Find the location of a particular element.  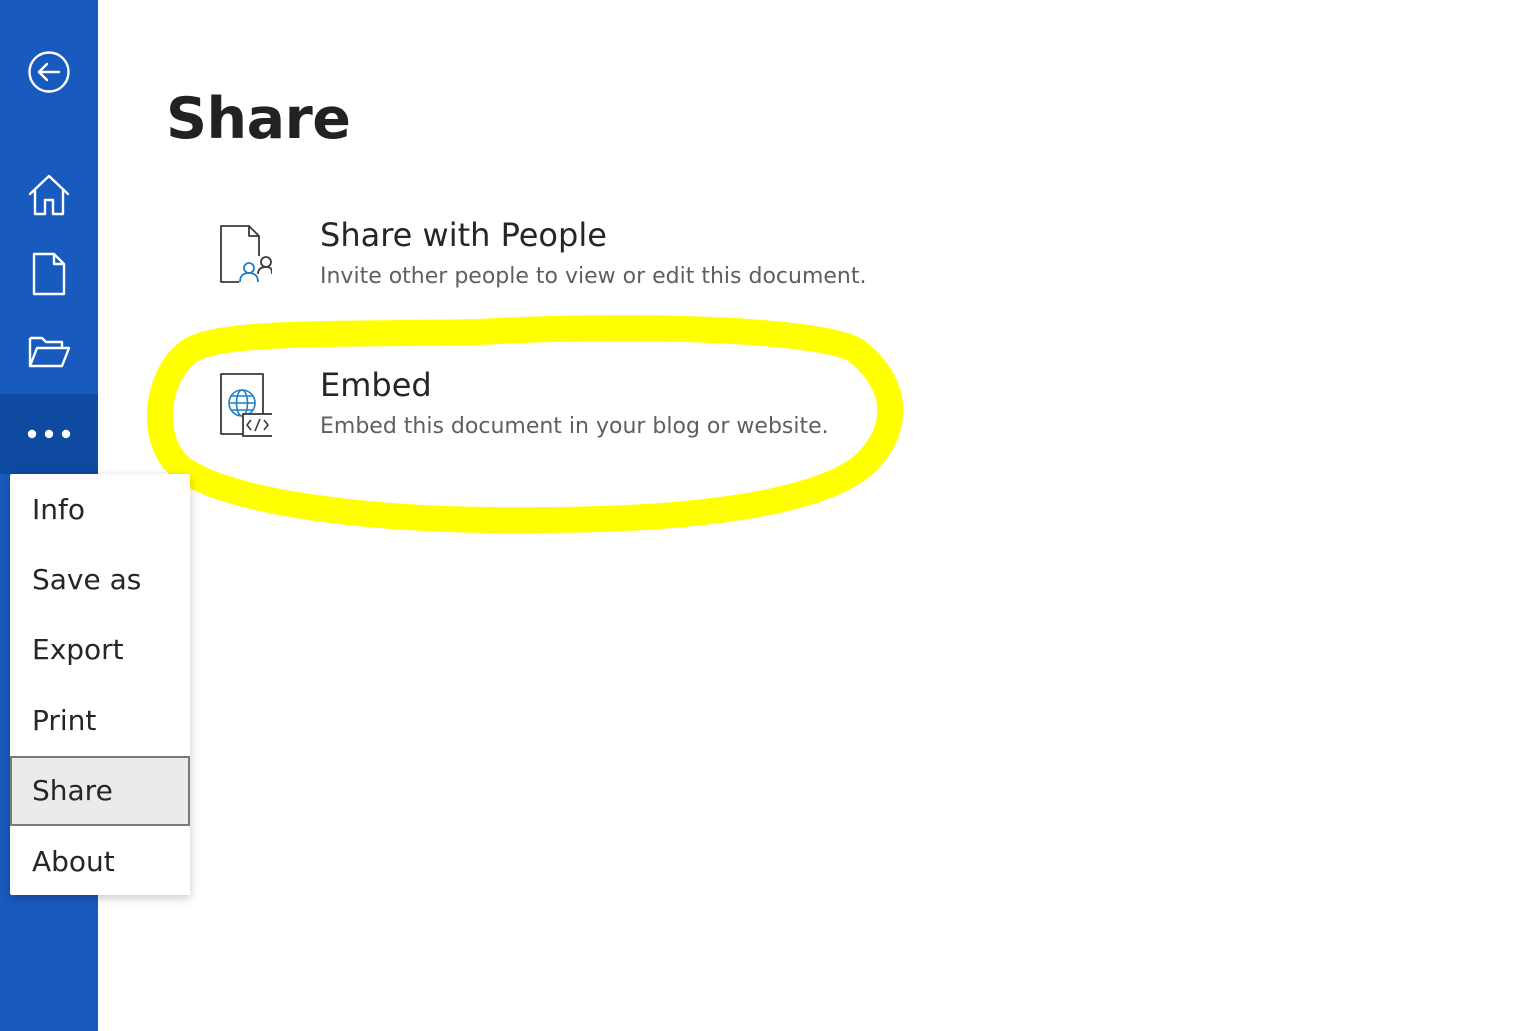

yellow-highlight-annotation is located at coordinates (525, 424).